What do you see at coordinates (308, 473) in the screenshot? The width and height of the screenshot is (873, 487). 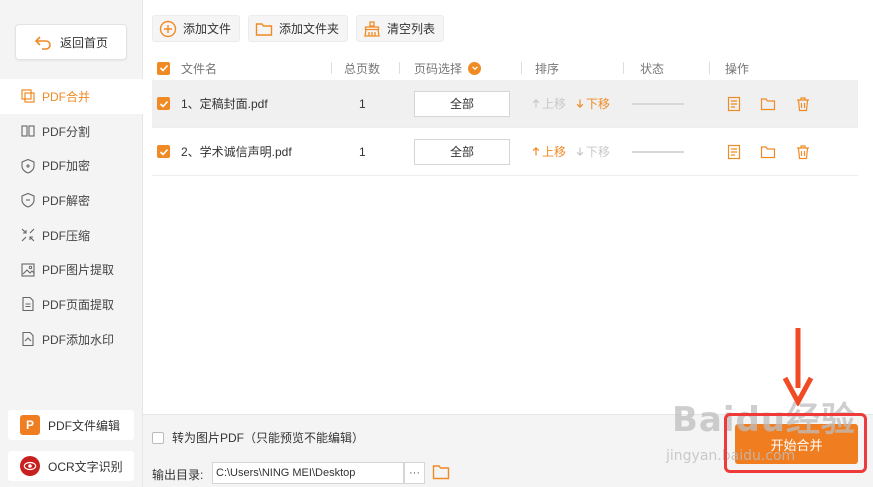 I see `output-path-field: C:\Users\NING MEI\Desktop` at bounding box center [308, 473].